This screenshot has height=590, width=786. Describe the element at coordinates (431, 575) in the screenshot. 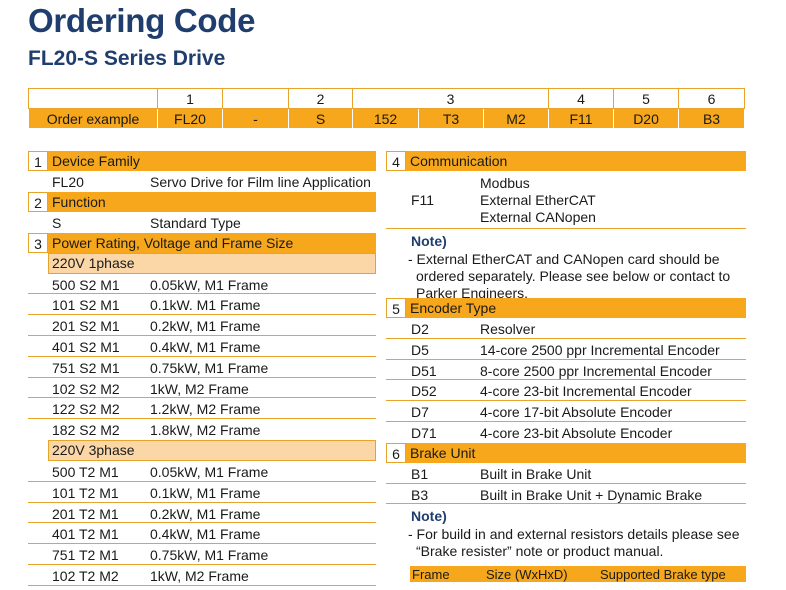

I see `brake-table-col-header: Frame` at that location.